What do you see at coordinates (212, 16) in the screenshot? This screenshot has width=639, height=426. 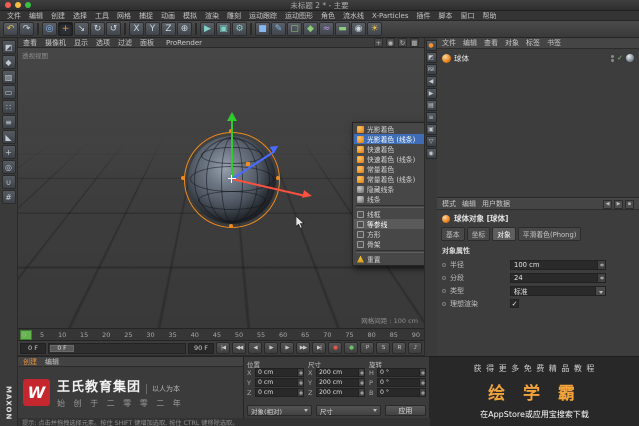 I see `menu-item: 渲染` at bounding box center [212, 16].